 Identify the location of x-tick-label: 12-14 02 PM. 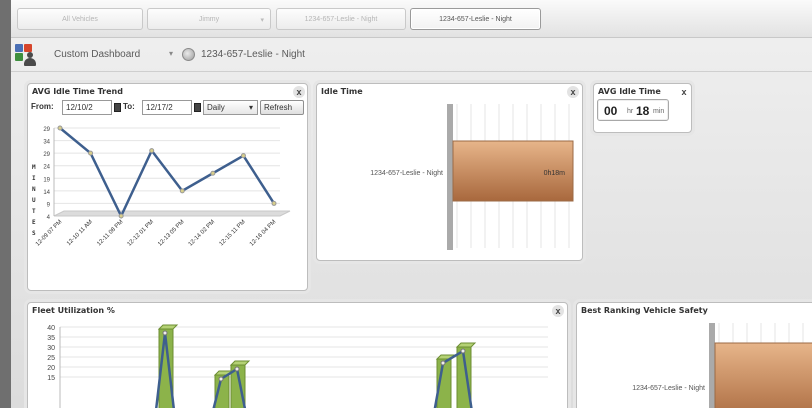
(202, 233).